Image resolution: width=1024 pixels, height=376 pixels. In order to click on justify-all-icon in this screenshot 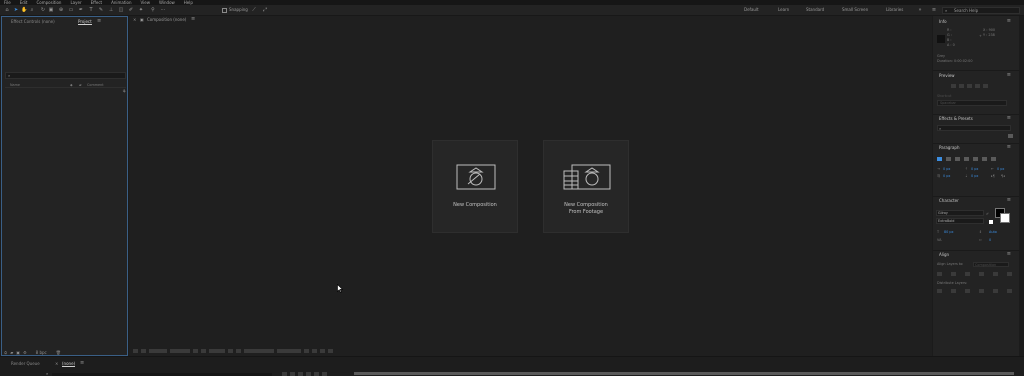, I will do `click(993, 159)`.